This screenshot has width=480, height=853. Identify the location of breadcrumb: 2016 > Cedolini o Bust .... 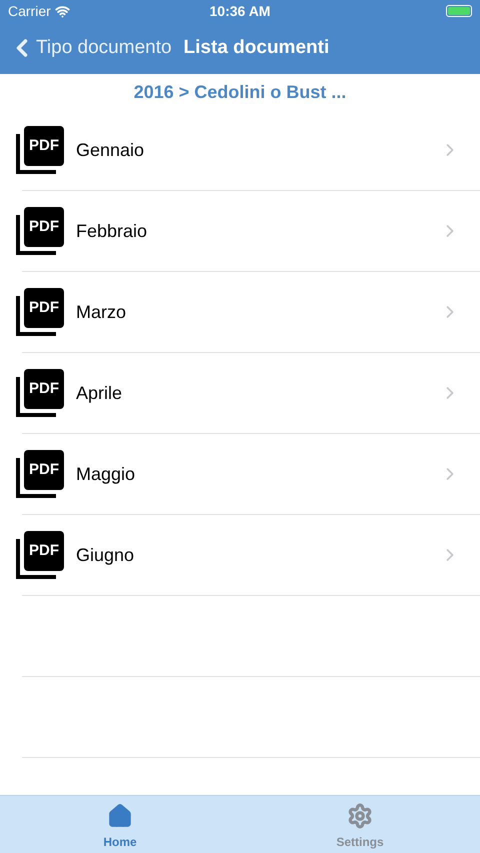
(240, 92).